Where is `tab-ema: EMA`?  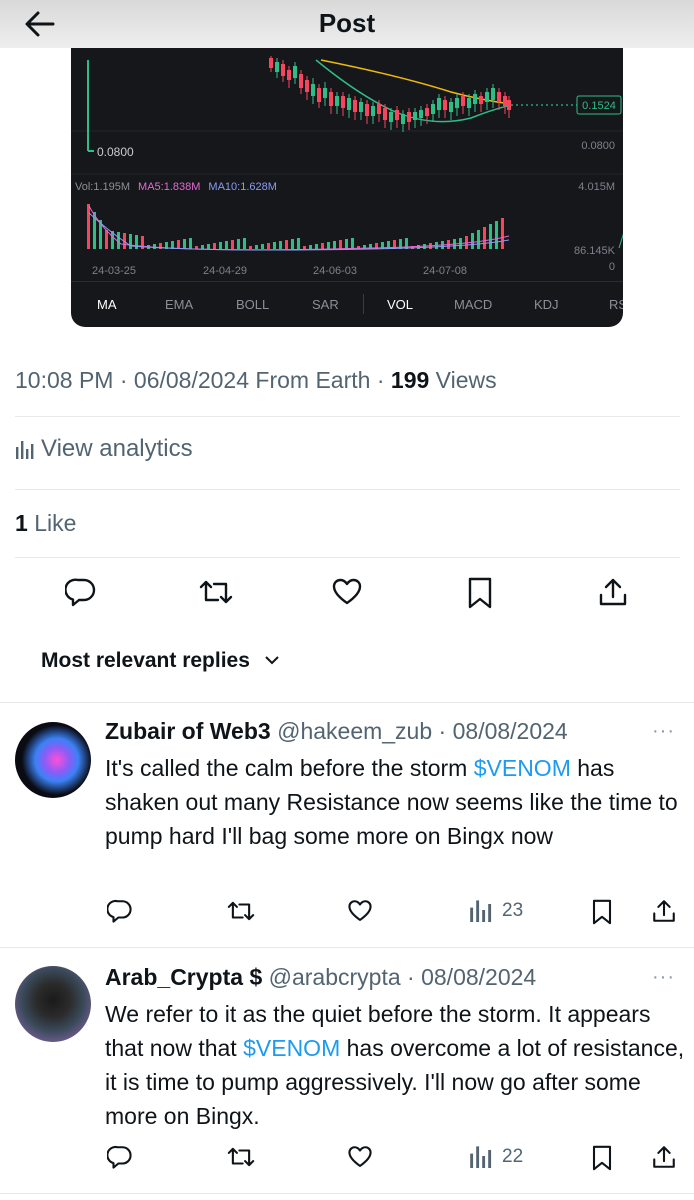
tab-ema: EMA is located at coordinates (179, 304).